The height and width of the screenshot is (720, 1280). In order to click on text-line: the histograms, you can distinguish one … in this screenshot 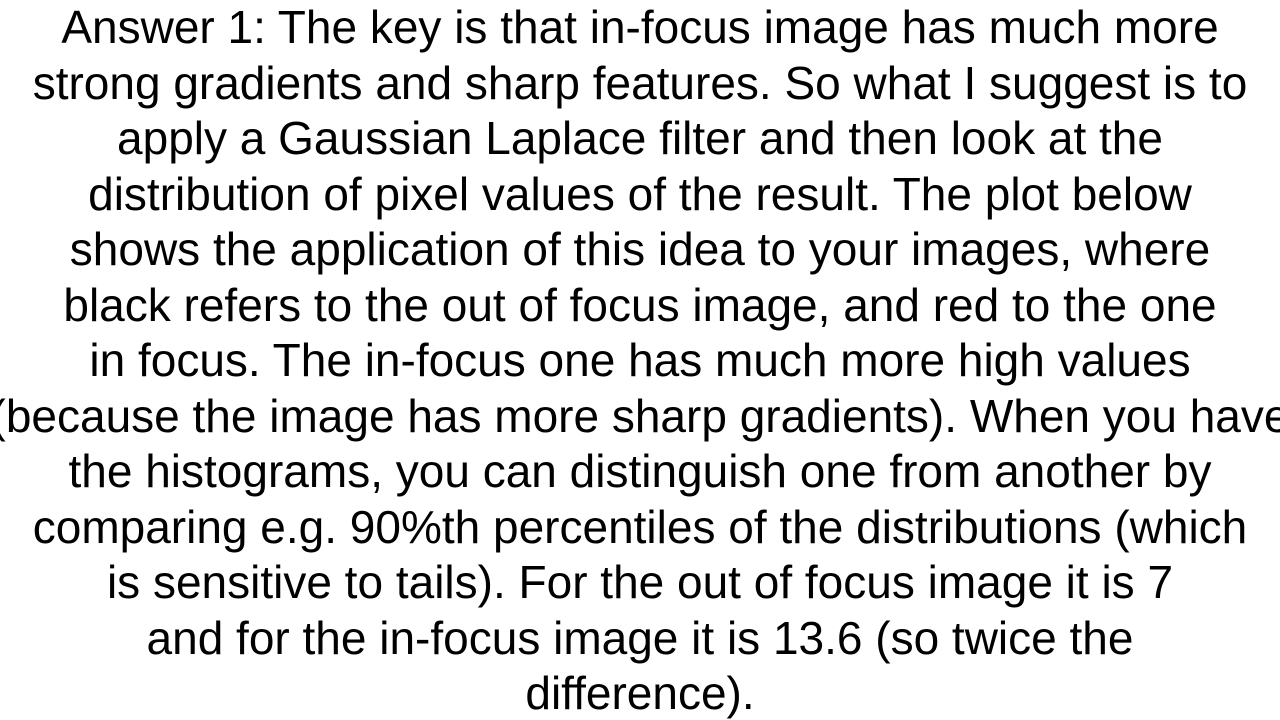, I will do `click(640, 471)`.